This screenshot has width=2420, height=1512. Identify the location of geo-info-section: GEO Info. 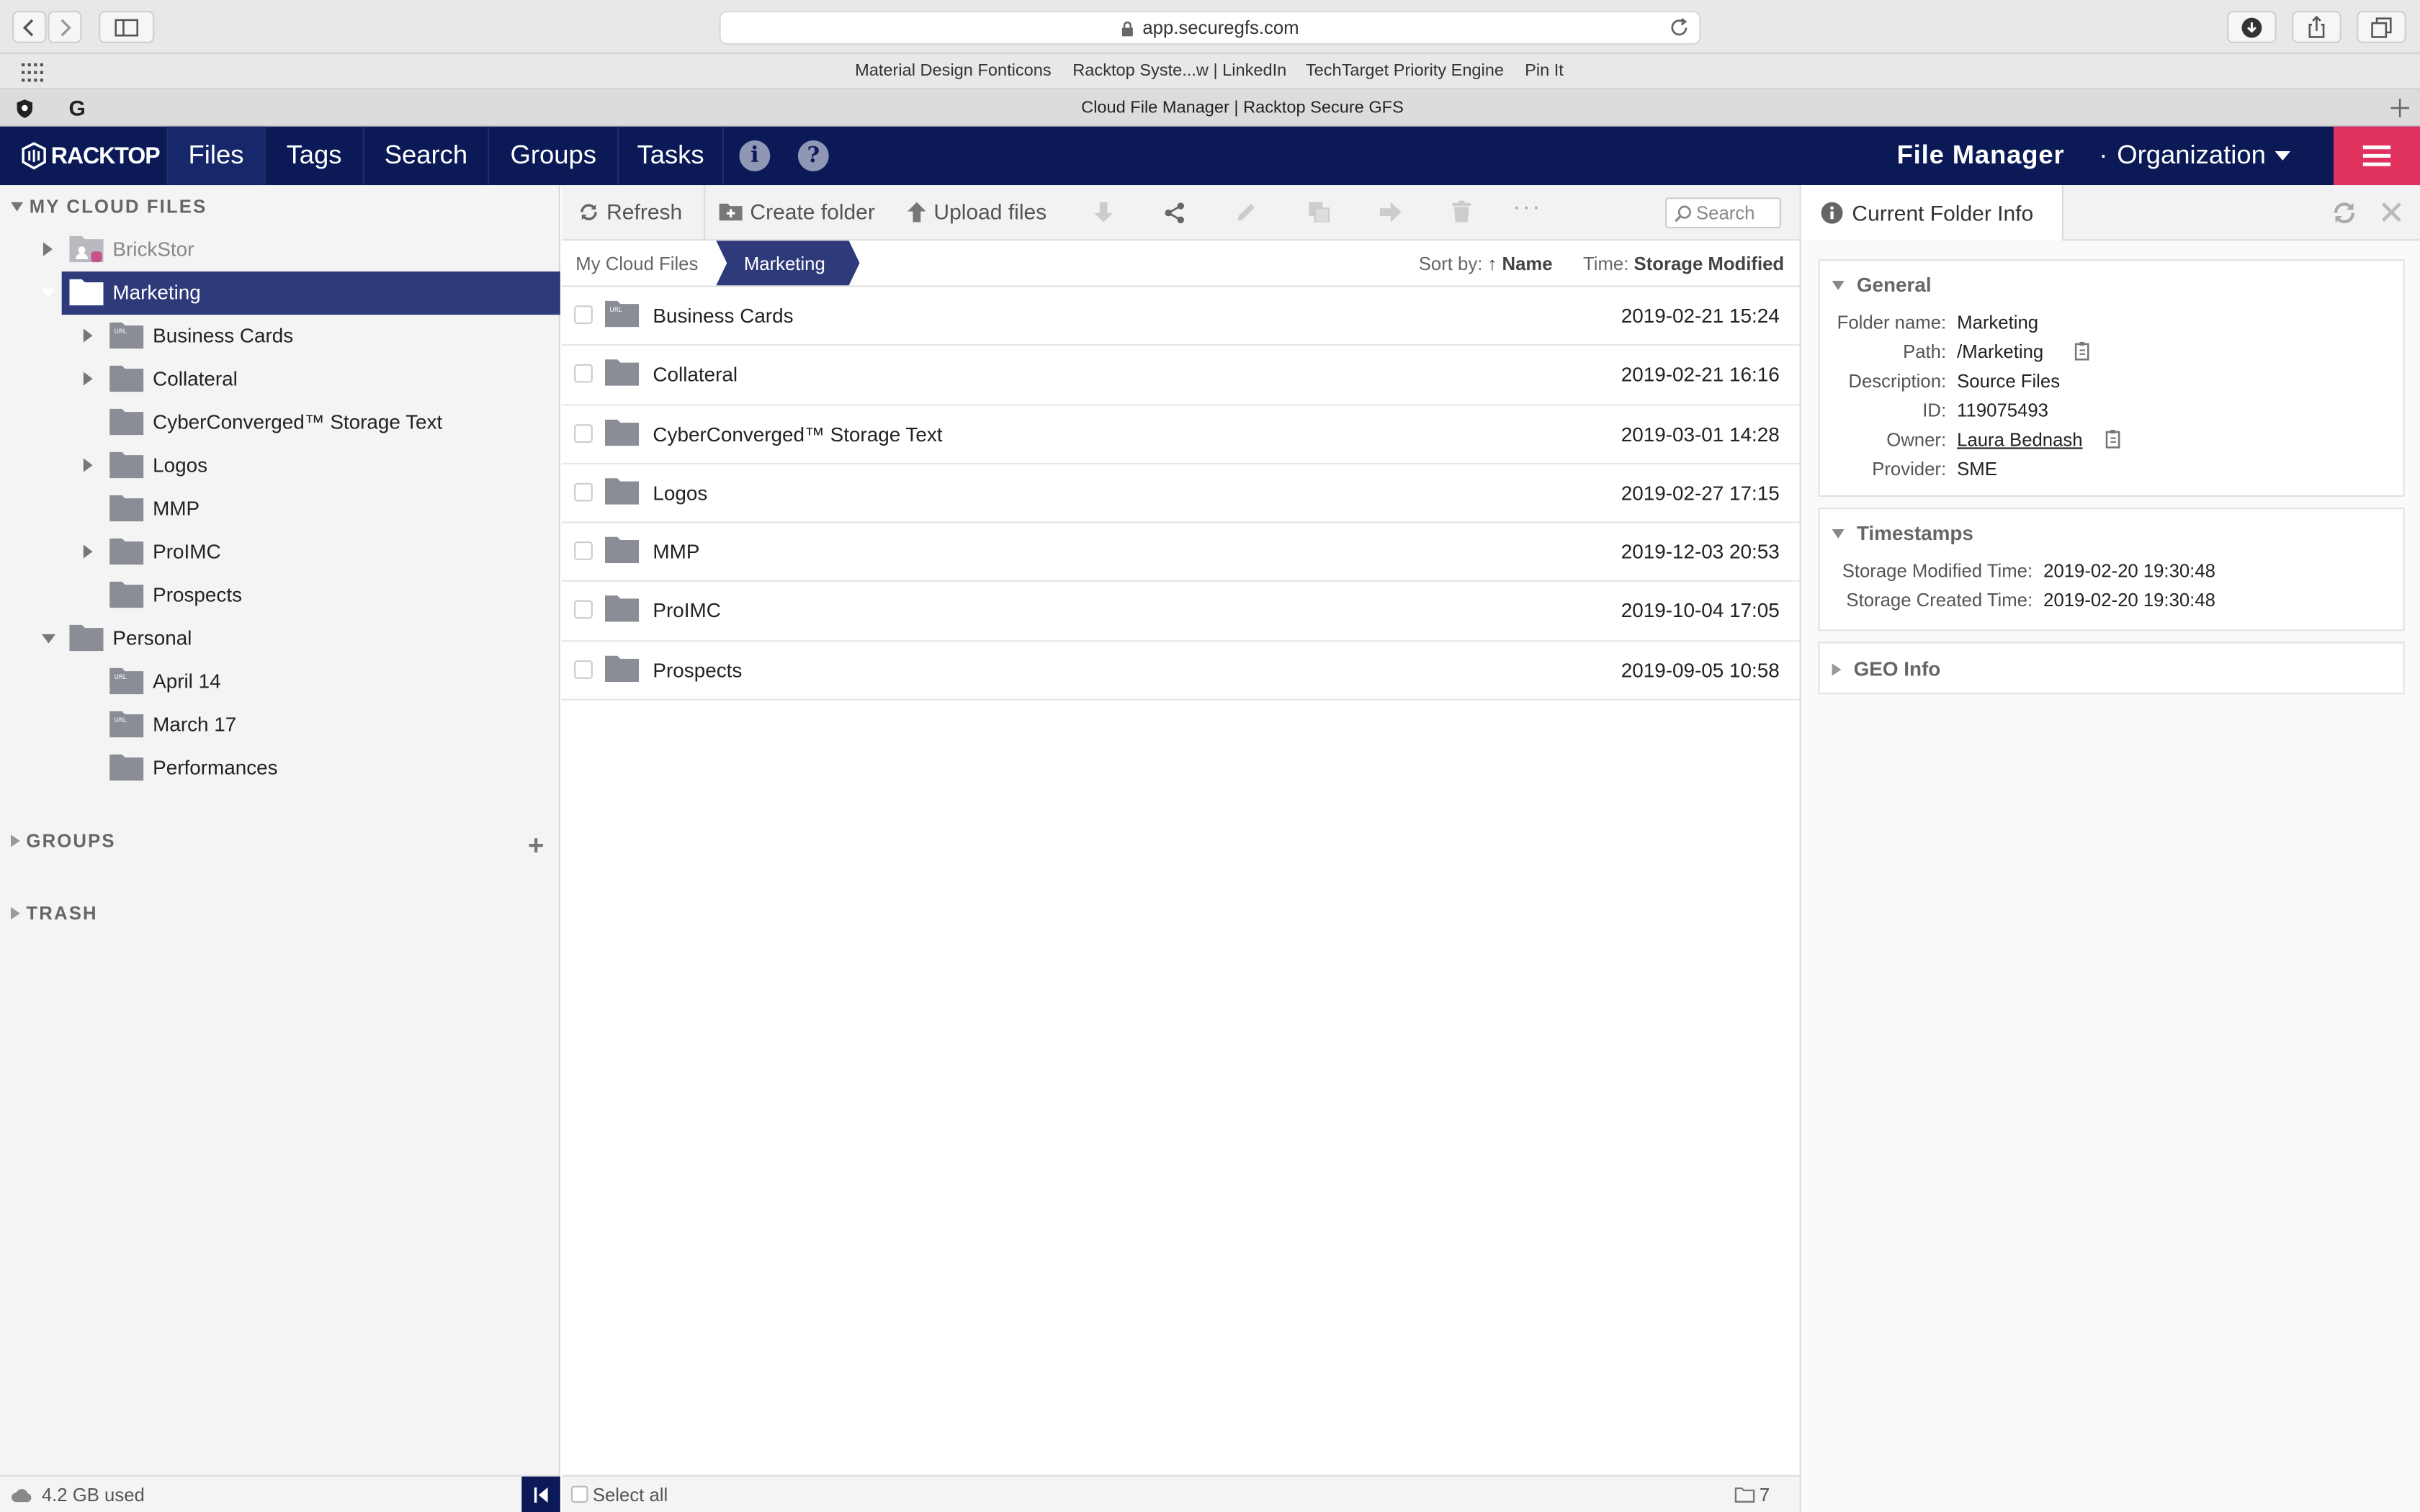
(2111, 668).